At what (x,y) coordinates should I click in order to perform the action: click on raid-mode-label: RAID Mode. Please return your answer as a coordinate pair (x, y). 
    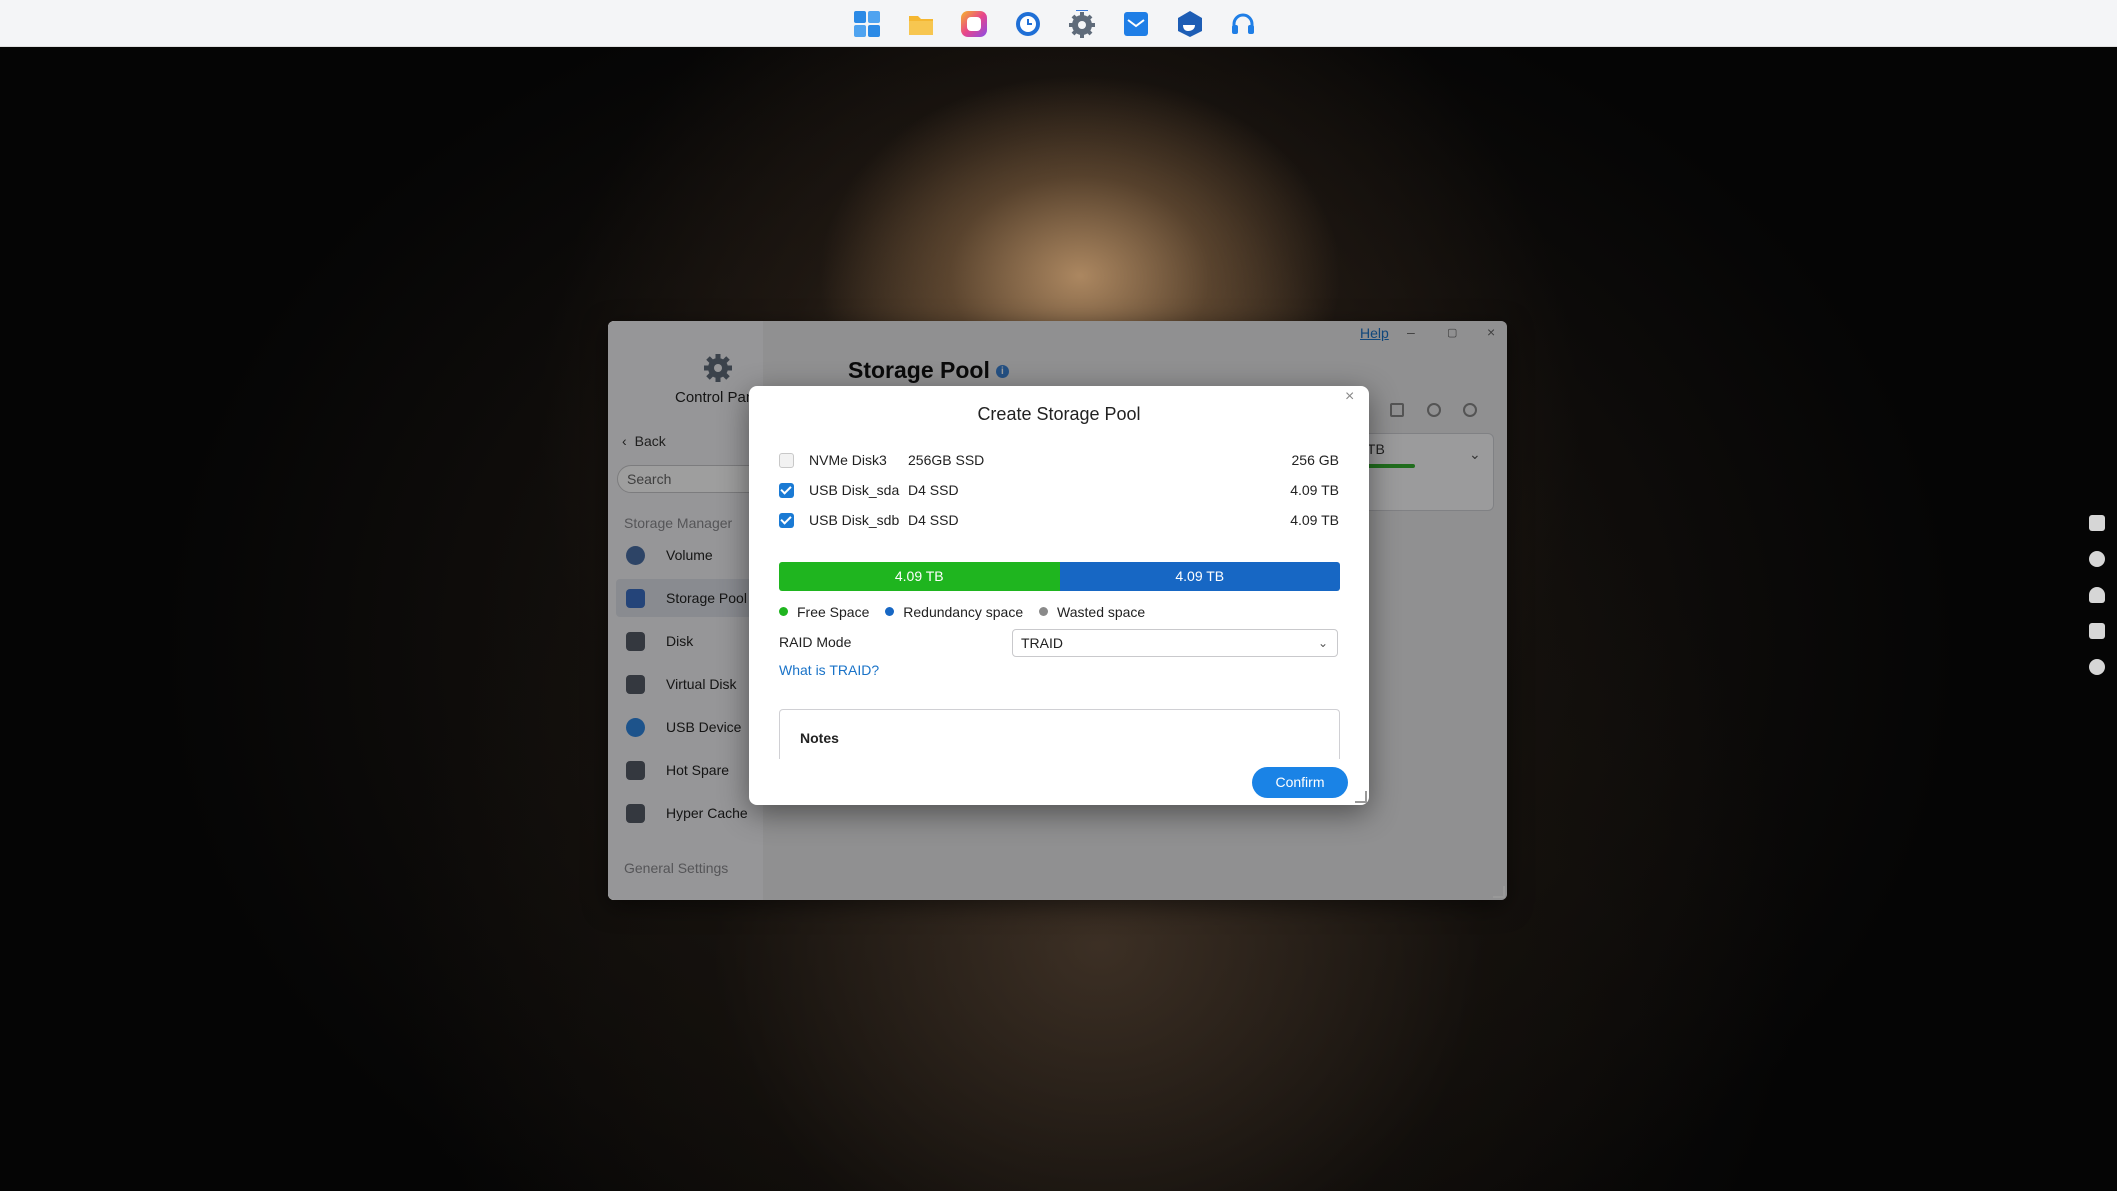
    Looking at the image, I should click on (815, 642).